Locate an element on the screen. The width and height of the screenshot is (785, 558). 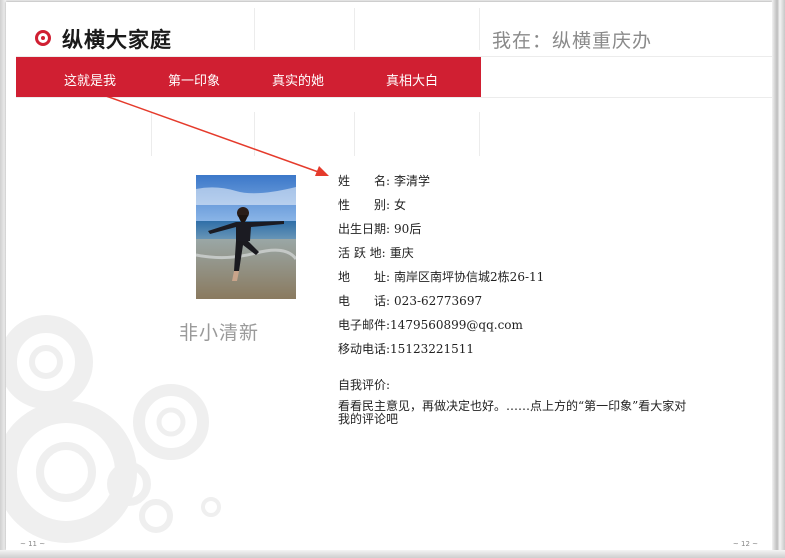
info-row-active-place: 活 跃 地: 重庆 is located at coordinates (376, 252).